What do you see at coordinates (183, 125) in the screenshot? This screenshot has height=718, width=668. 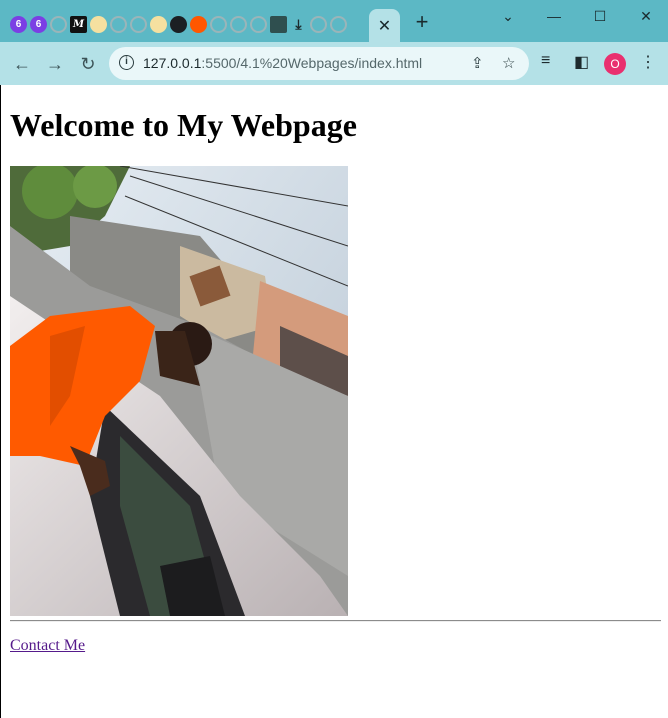 I see `page-heading: Welcome to My Webpage` at bounding box center [183, 125].